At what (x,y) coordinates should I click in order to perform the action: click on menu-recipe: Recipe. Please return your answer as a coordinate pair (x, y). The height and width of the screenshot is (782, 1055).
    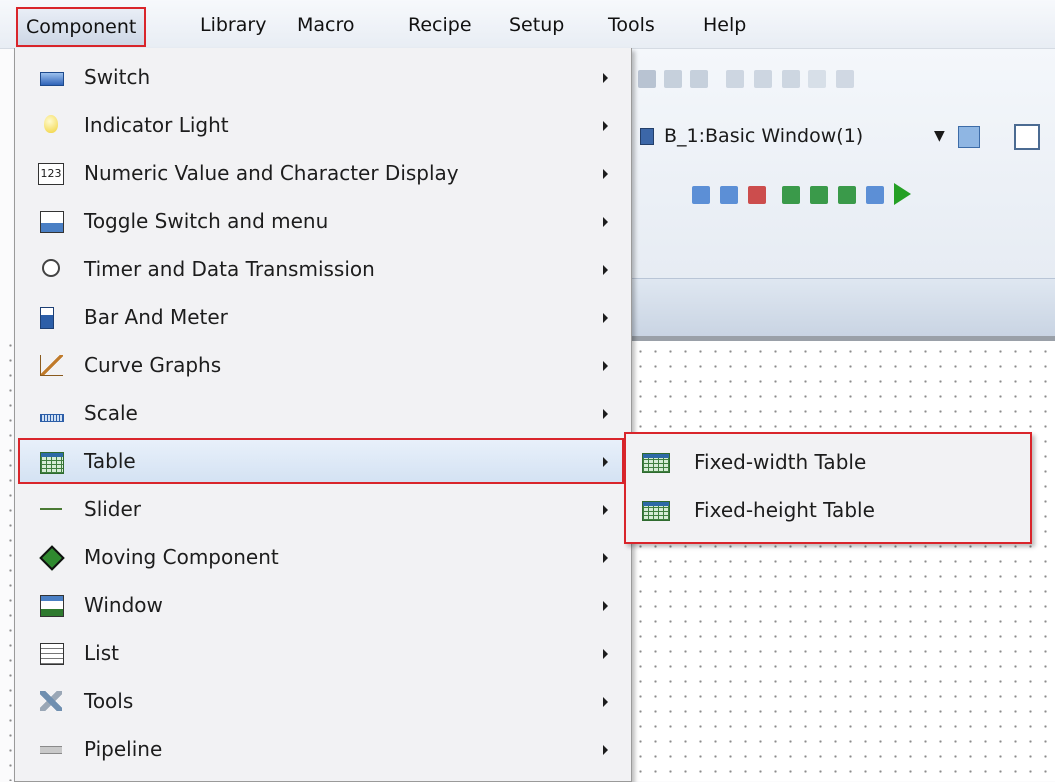
    Looking at the image, I should click on (440, 25).